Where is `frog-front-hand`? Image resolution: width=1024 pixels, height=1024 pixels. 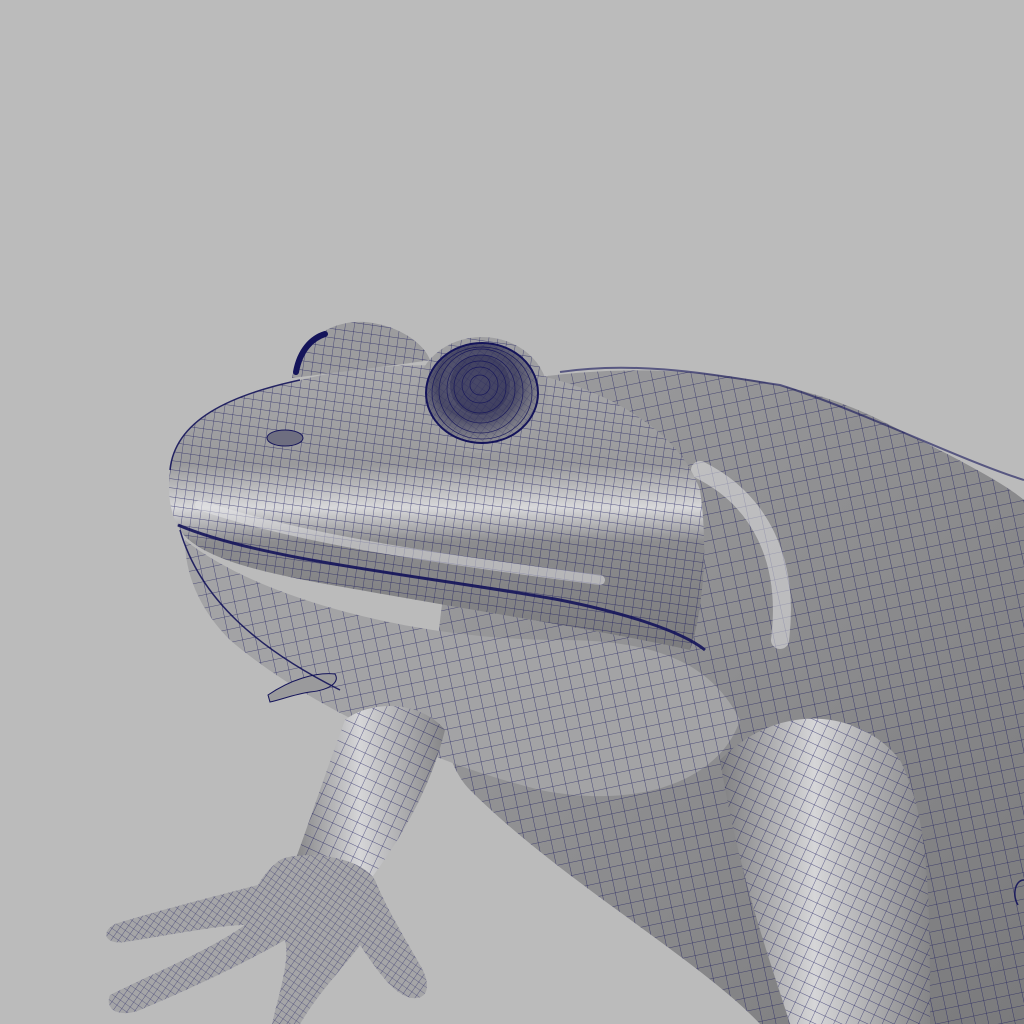 frog-front-hand is located at coordinates (266, 939).